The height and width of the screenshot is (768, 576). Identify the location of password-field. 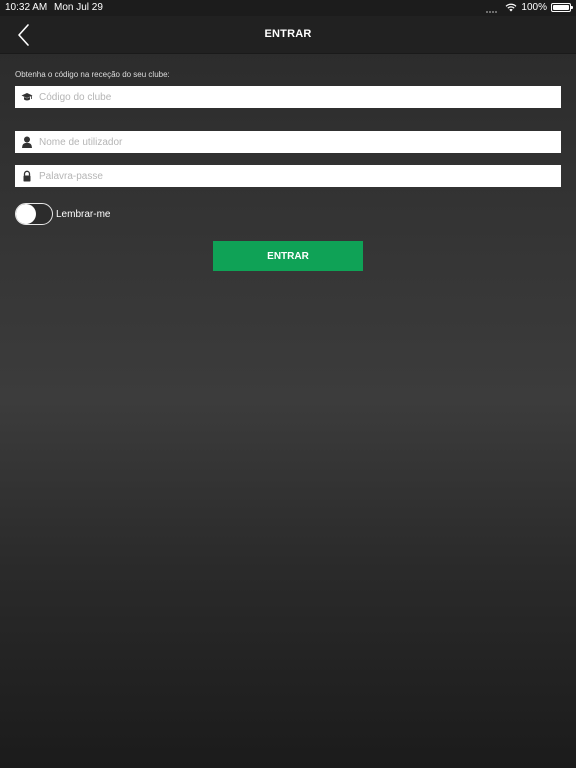
(288, 176).